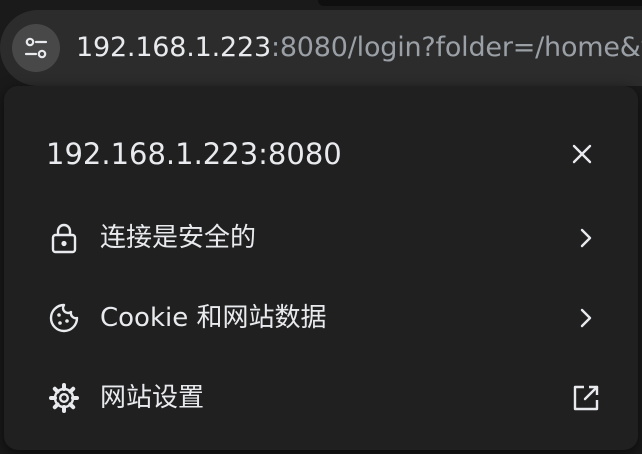  Describe the element at coordinates (194, 154) in the screenshot. I see `popup-title: 192.168.1.223:8080` at that location.